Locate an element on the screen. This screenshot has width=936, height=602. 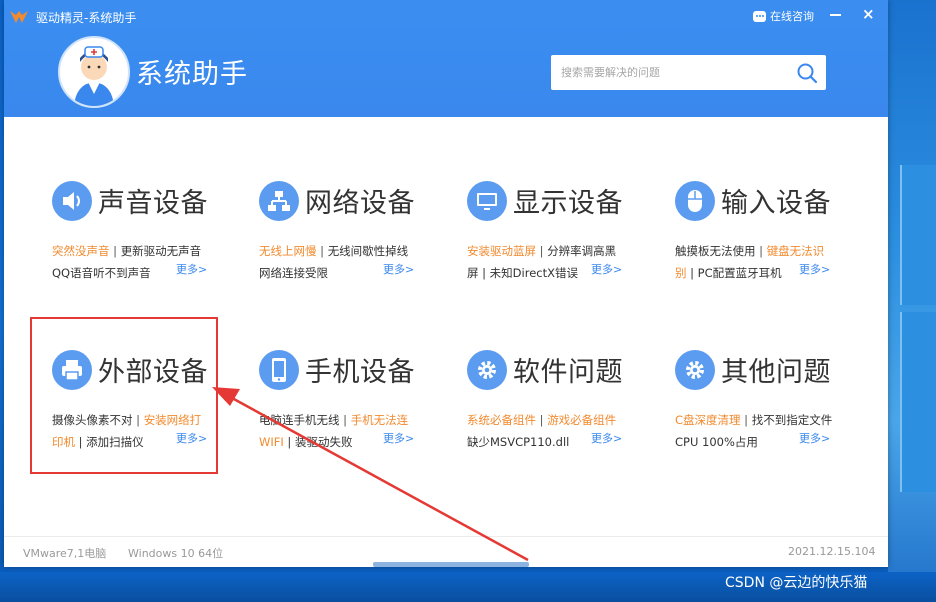
speaker-icon is located at coordinates (72, 201).